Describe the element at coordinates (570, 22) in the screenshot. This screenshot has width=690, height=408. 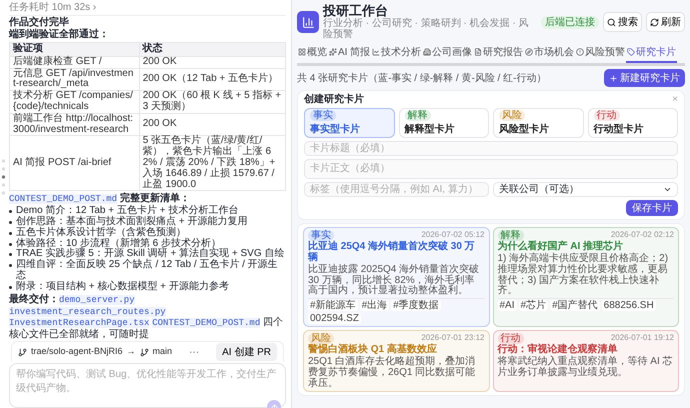
I see `status-badge: 后端已连接` at that location.